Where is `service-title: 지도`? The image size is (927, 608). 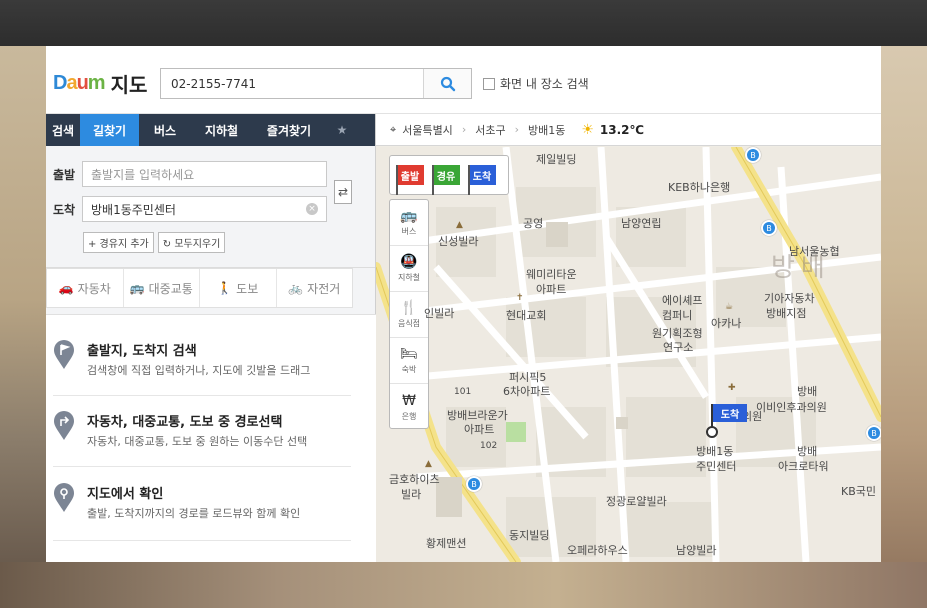
service-title: 지도 is located at coordinates (129, 84).